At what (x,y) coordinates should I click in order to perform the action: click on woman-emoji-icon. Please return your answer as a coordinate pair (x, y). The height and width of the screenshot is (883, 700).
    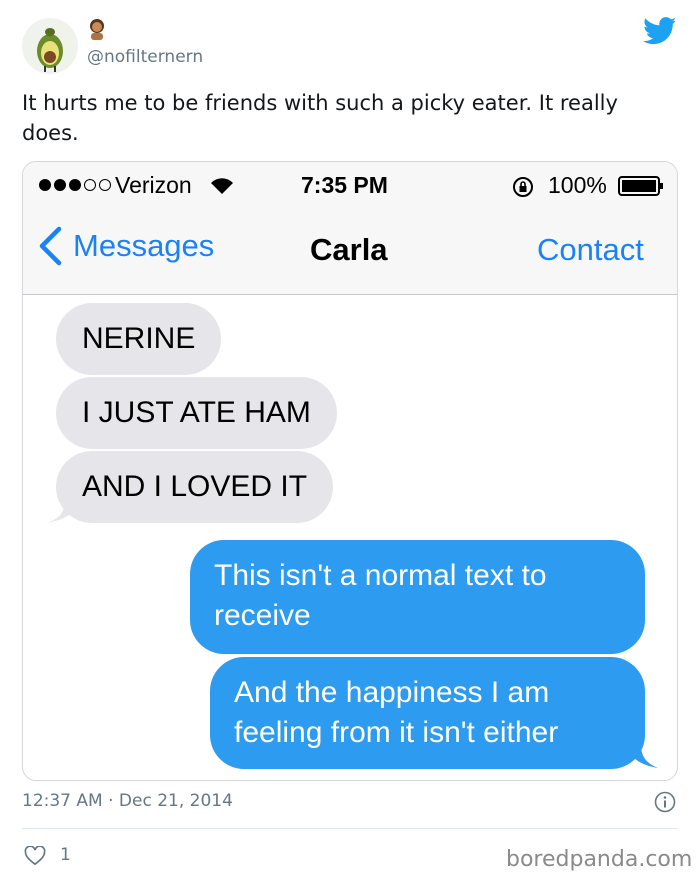
    Looking at the image, I should click on (97, 29).